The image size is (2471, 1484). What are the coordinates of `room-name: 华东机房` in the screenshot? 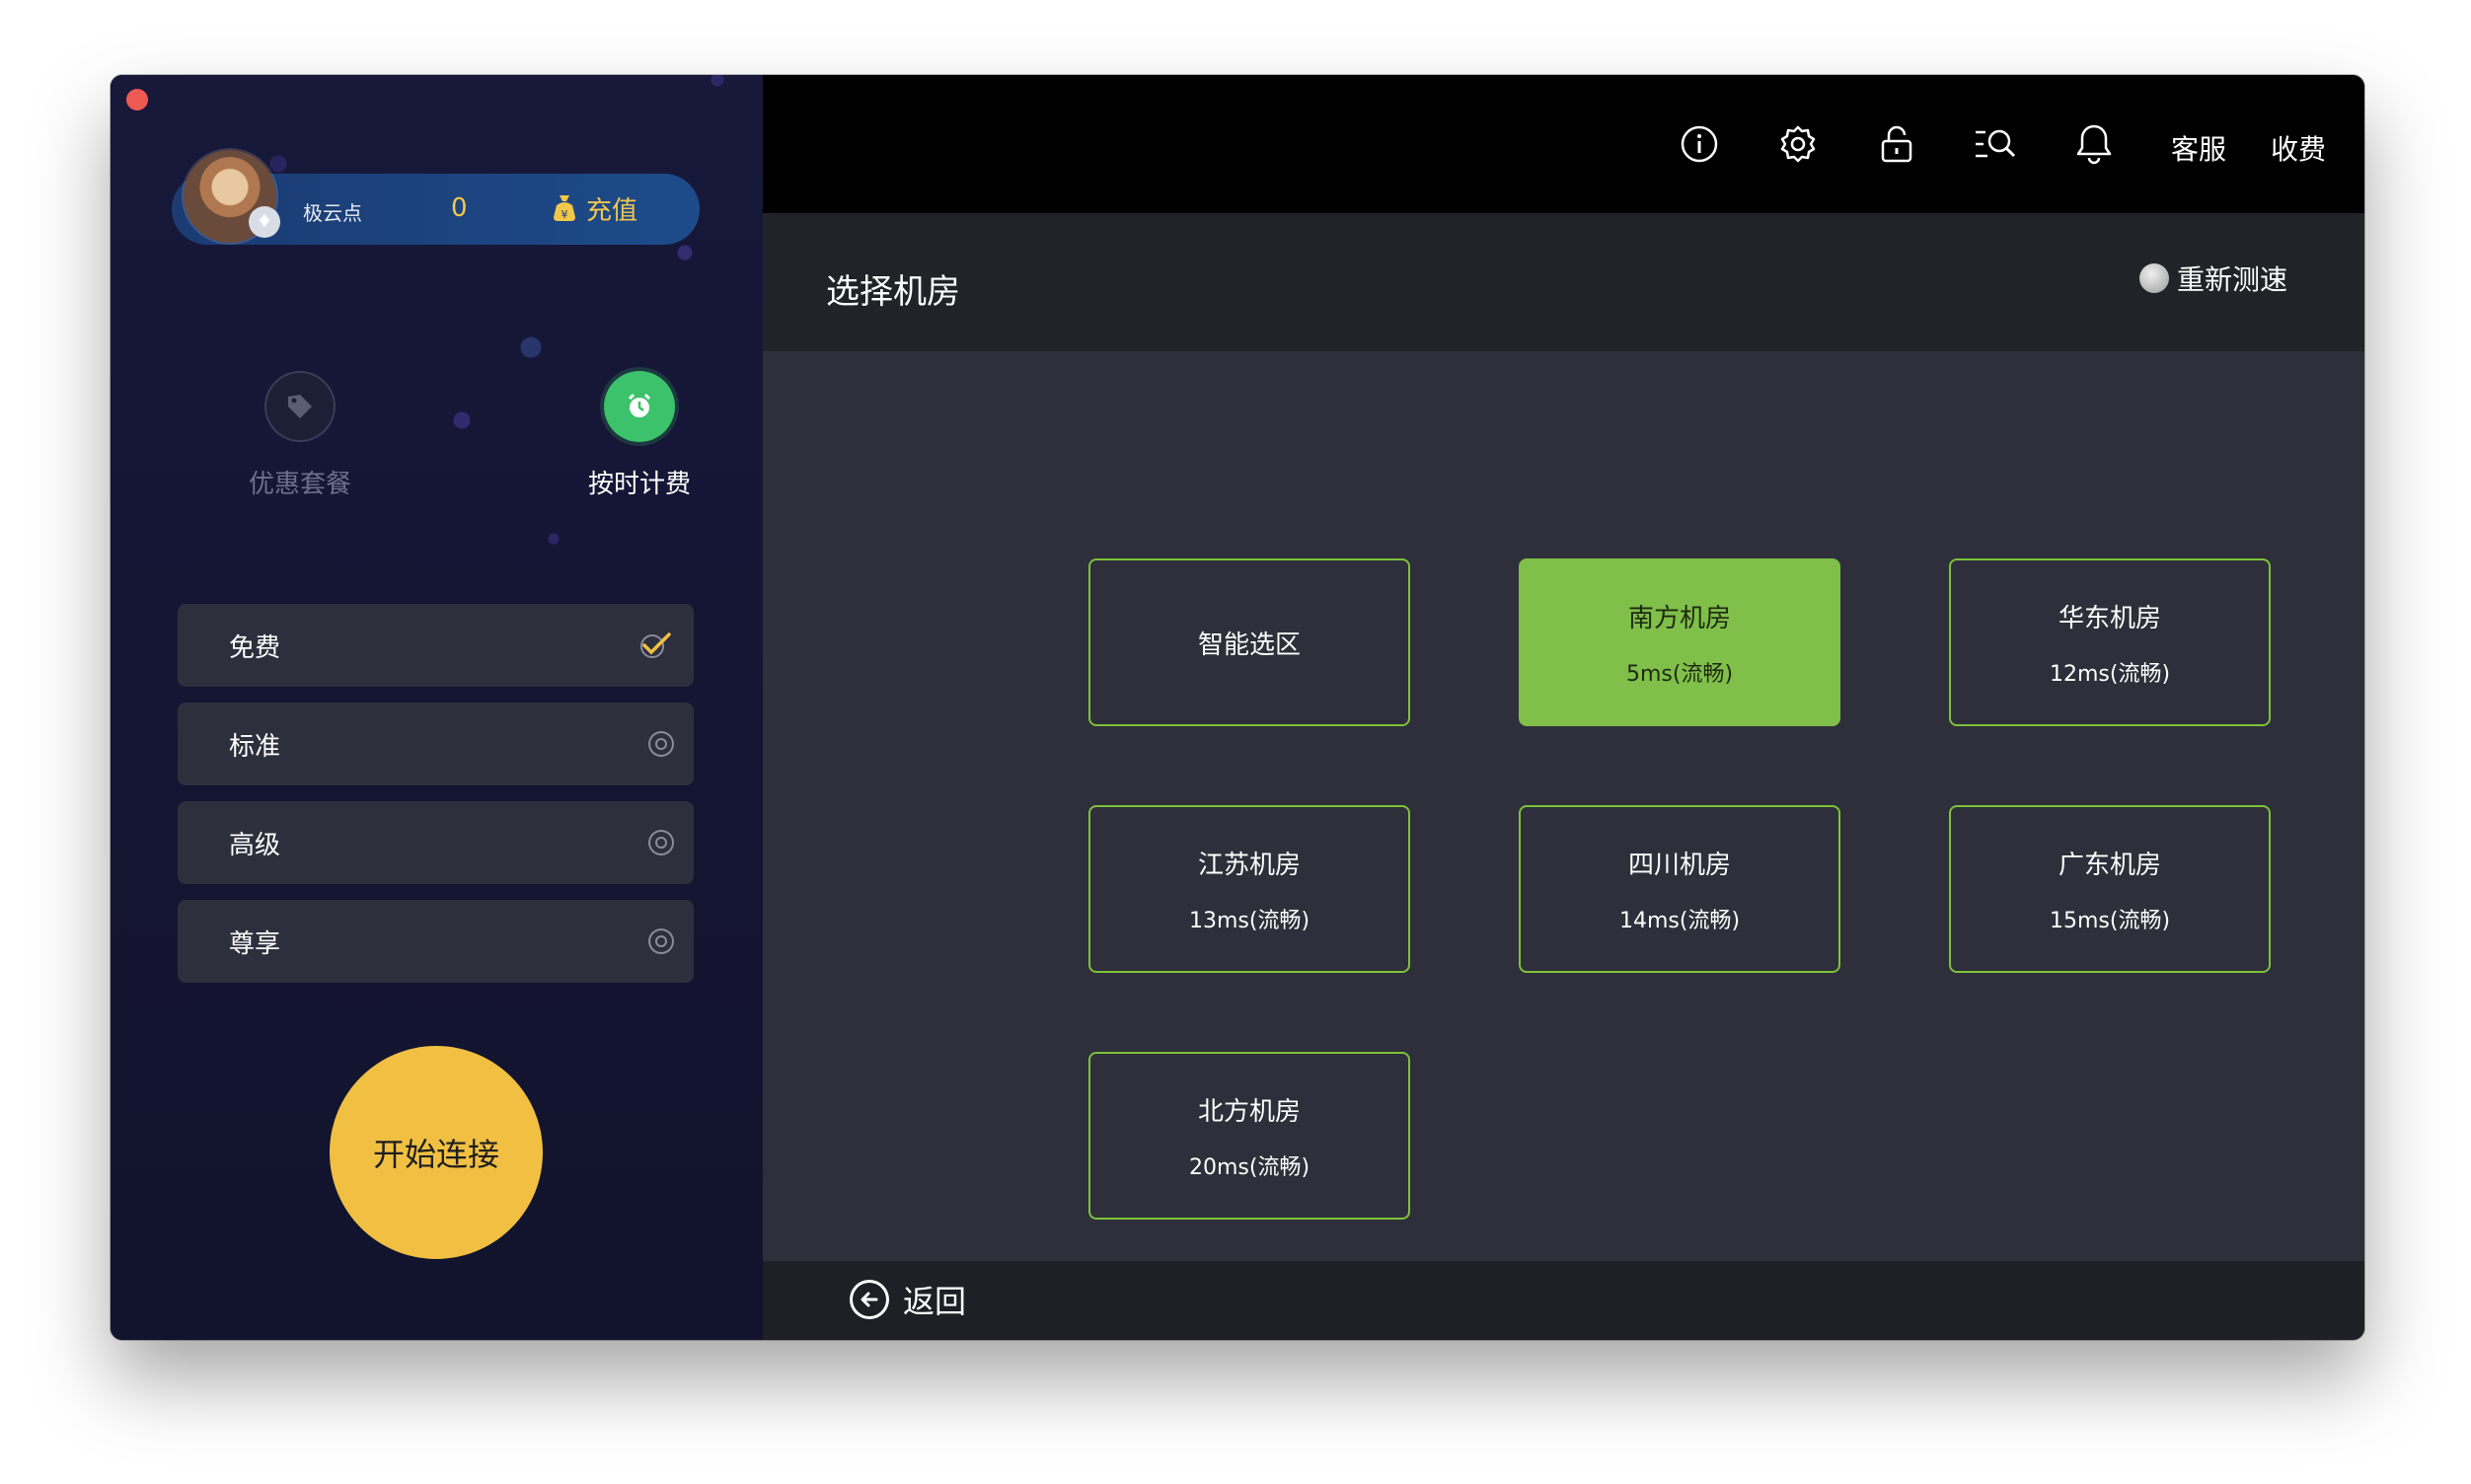 It's located at (2109, 618).